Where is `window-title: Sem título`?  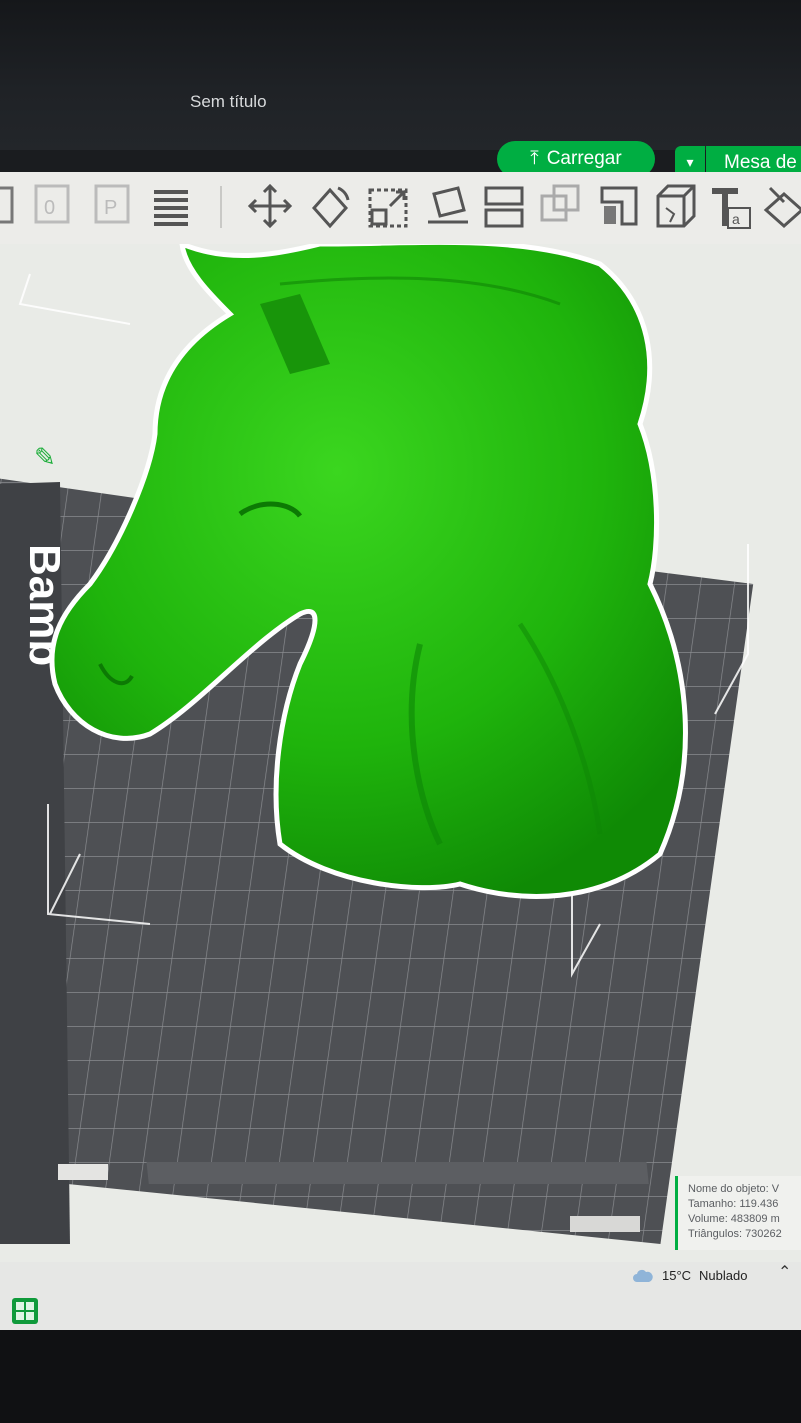
window-title: Sem título is located at coordinates (228, 101).